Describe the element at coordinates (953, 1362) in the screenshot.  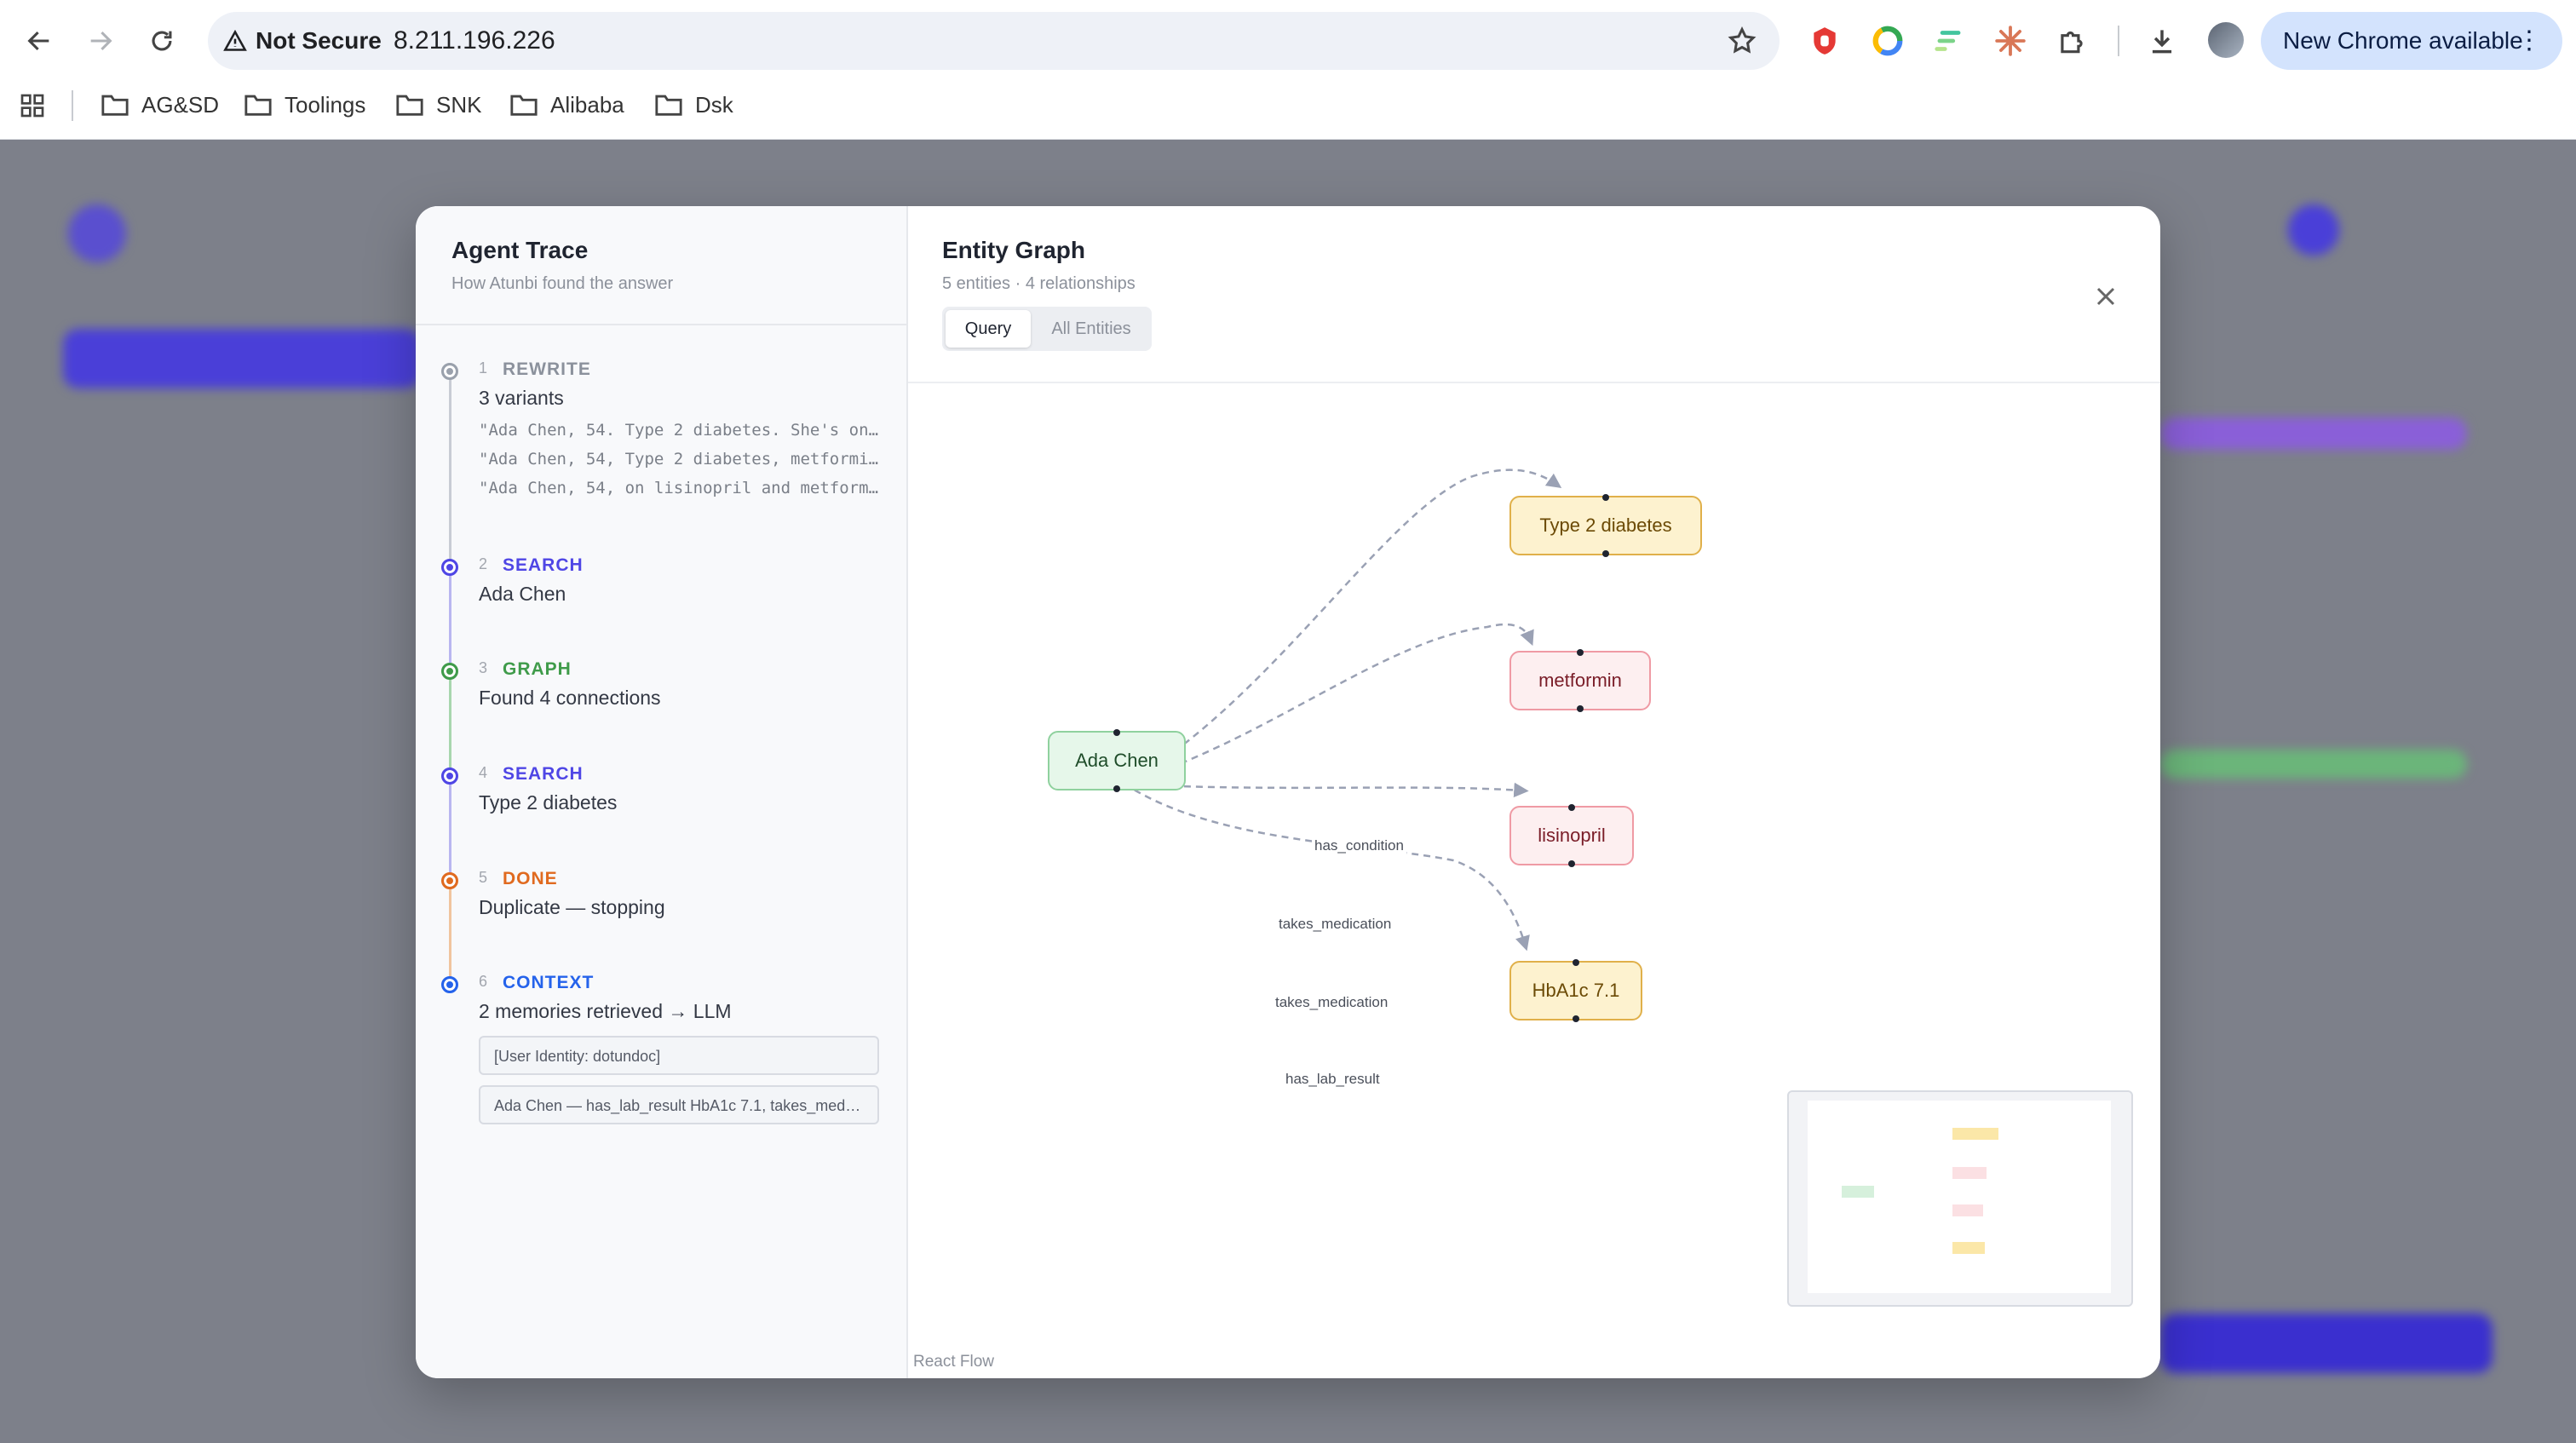
I see `react-flow-attribution: React Flow` at that location.